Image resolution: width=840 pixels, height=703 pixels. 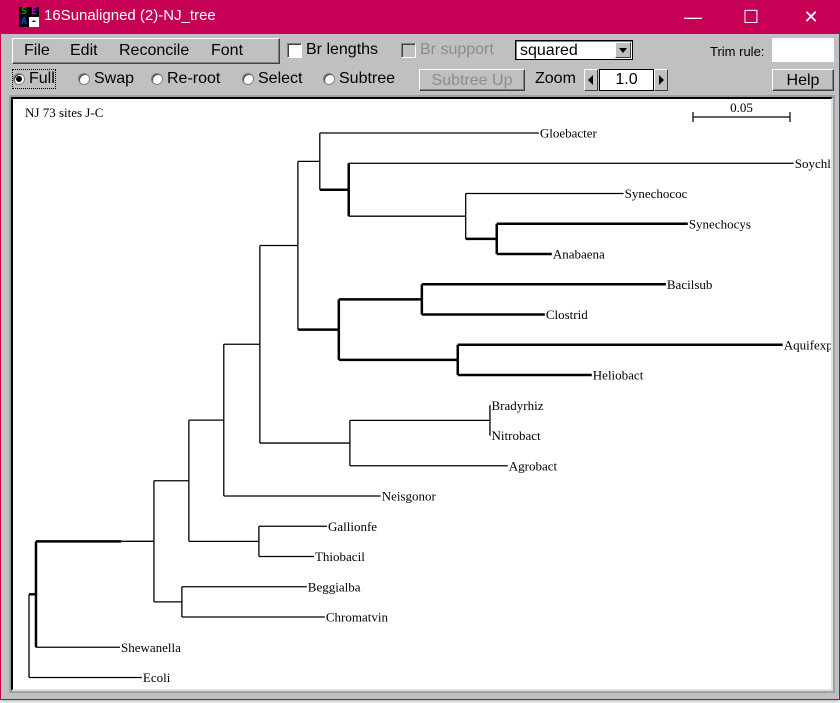 What do you see at coordinates (84, 51) in the screenshot?
I see `menu-edit: Edit` at bounding box center [84, 51].